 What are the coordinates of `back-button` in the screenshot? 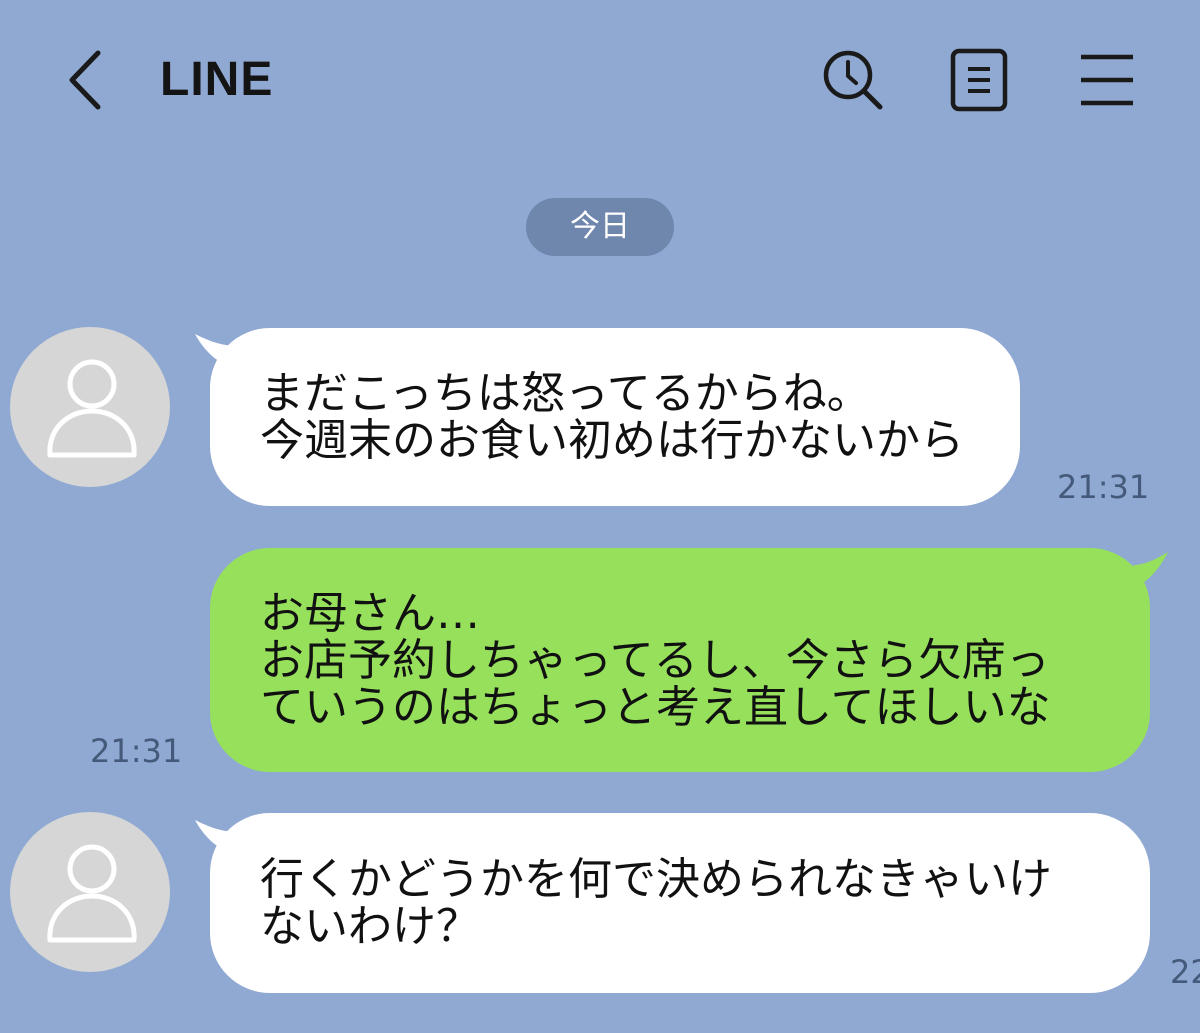 It's located at (90, 80).